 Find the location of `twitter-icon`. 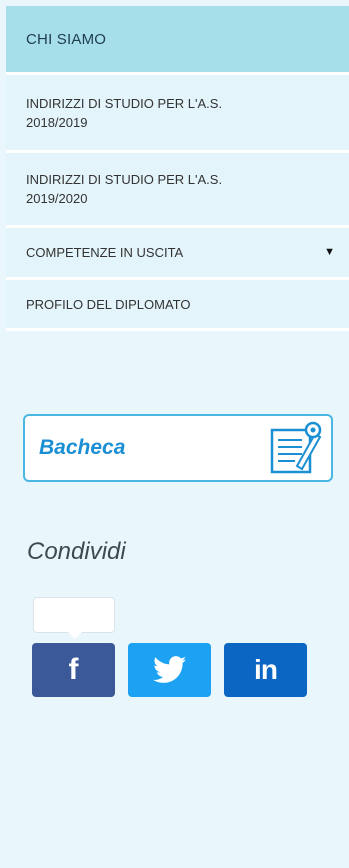

twitter-icon is located at coordinates (169, 669).